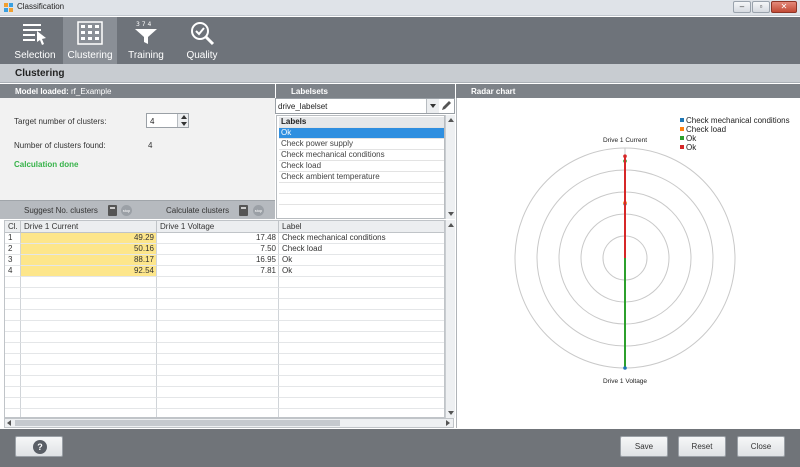 This screenshot has width=800, height=467. What do you see at coordinates (42, 91) in the screenshot?
I see `model-label: Model loaded:` at bounding box center [42, 91].